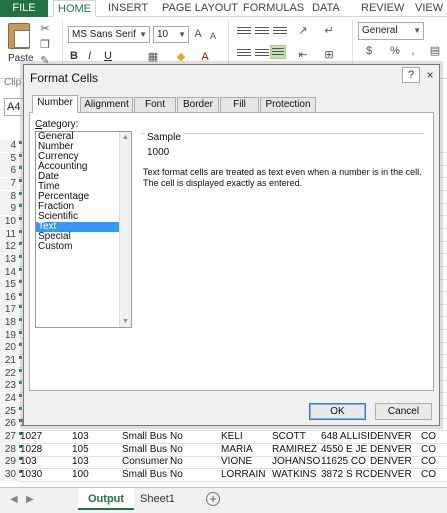 This screenshot has height=513, width=447. What do you see at coordinates (9, 209) in the screenshot?
I see `row-header: 9` at bounding box center [9, 209].